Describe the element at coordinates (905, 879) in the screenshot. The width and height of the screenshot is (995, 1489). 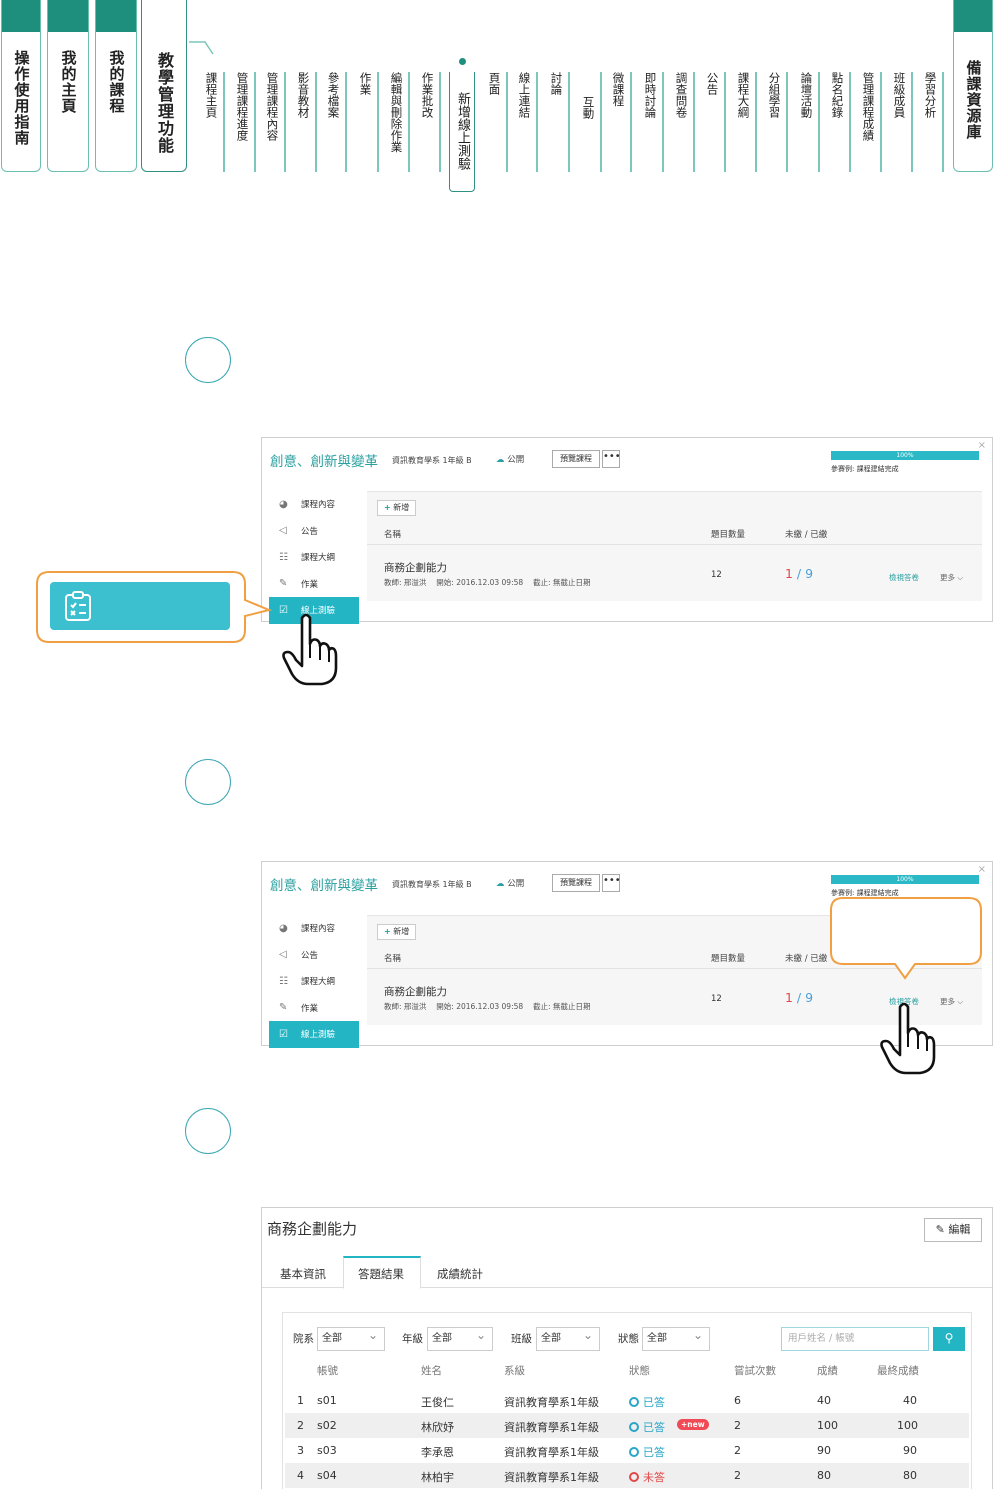
I see `progress-bar: 100%` at that location.